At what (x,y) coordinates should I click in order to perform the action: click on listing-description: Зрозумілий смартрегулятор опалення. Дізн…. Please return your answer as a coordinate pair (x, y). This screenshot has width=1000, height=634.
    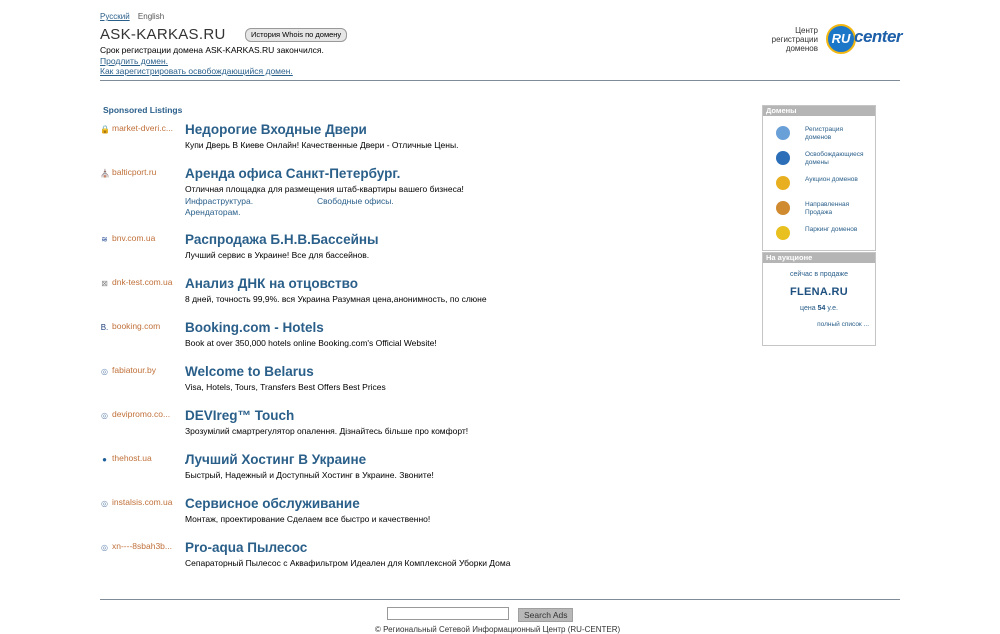
    Looking at the image, I should click on (327, 431).